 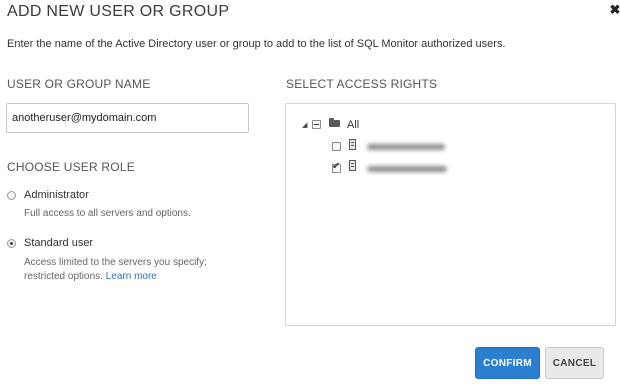 I want to click on server-2-checkbox: ✔, so click(x=336, y=167).